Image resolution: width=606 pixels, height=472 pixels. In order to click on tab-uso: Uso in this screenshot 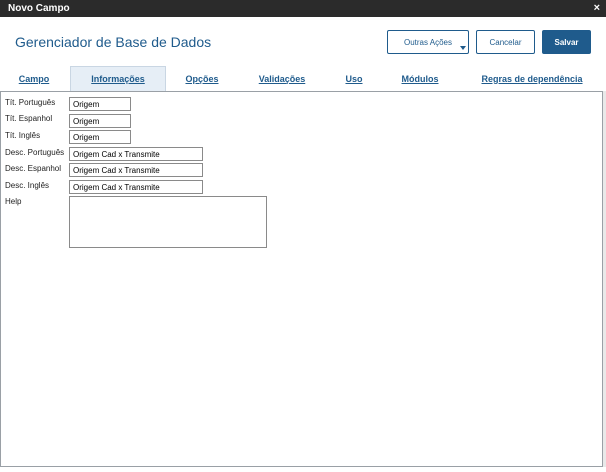, I will do `click(354, 78)`.